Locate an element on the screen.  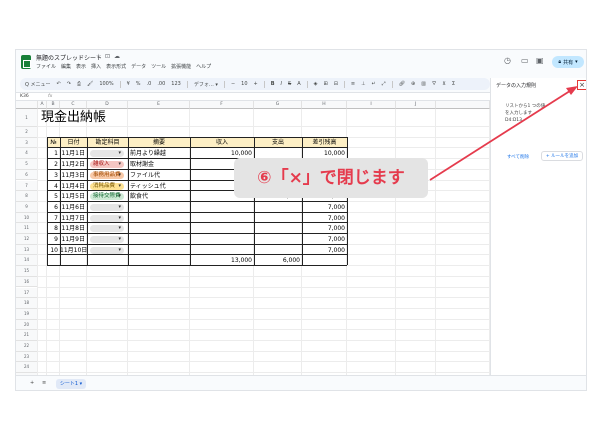
bold-button: B is located at coordinates (273, 84).